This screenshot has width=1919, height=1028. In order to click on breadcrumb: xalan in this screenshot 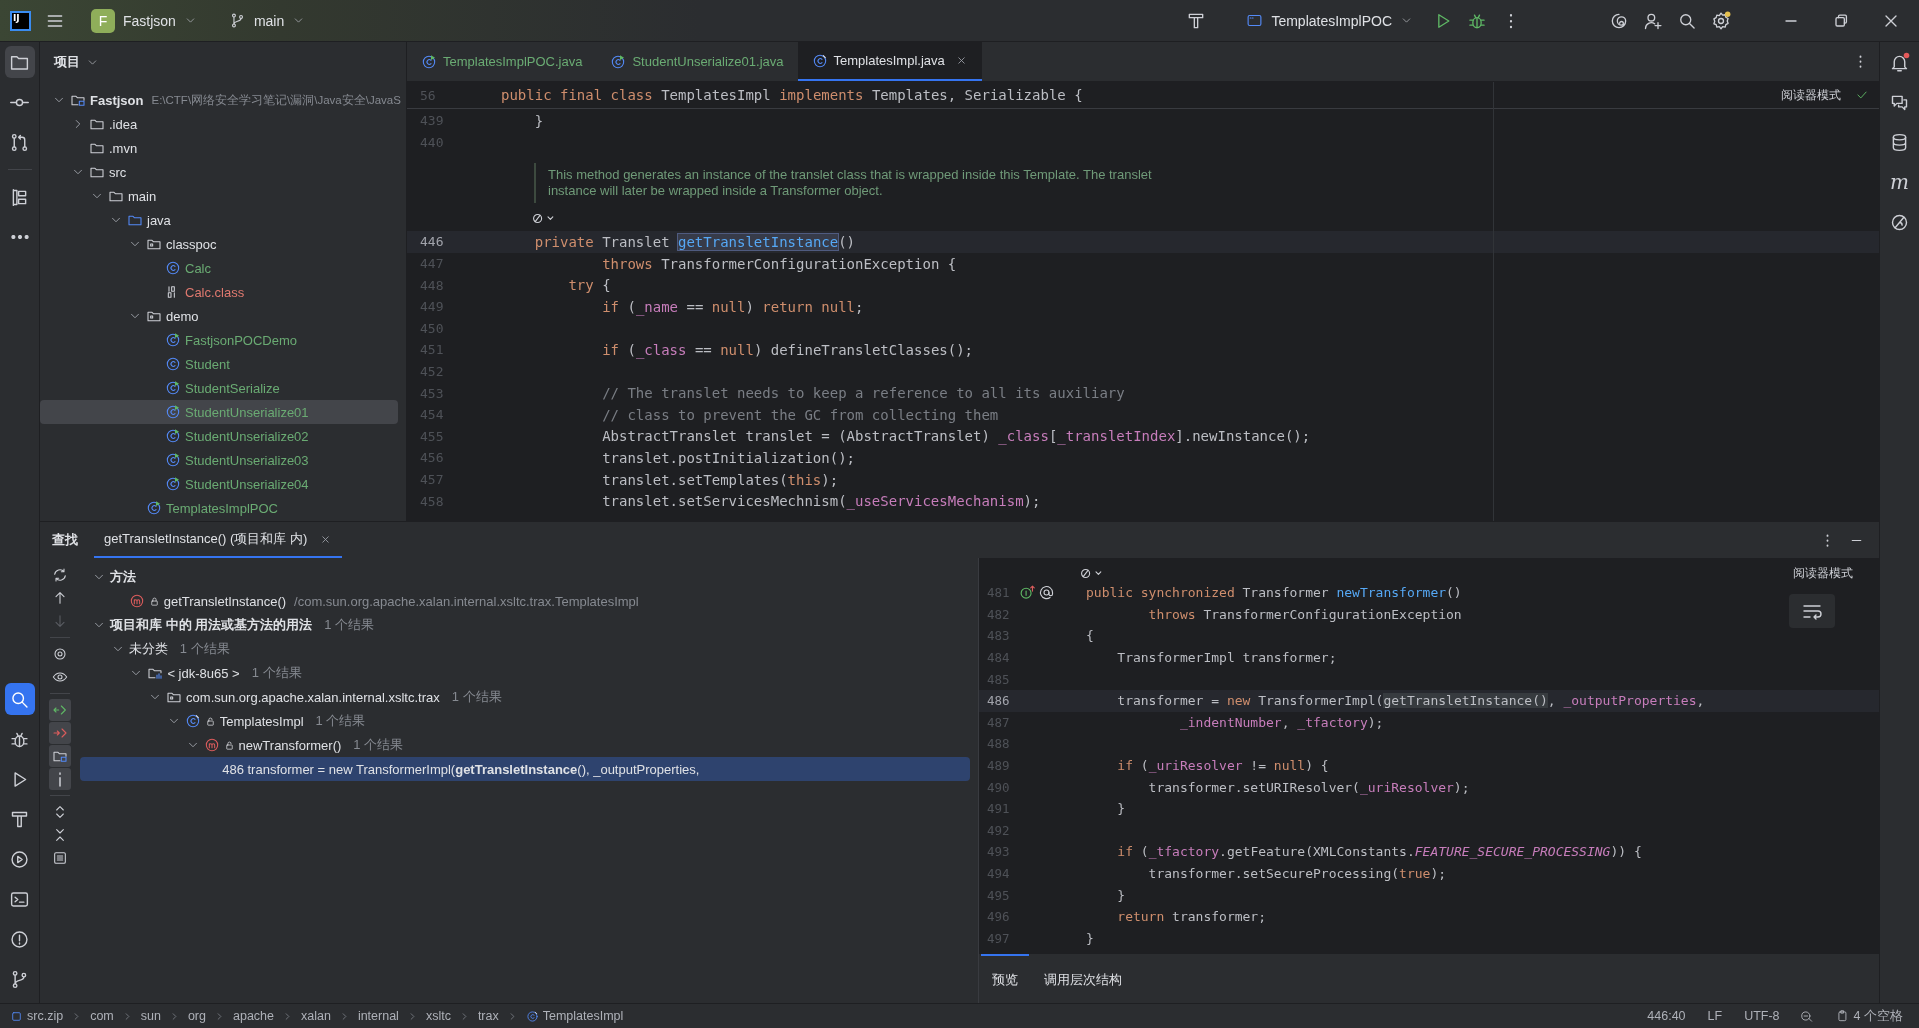, I will do `click(316, 1016)`.